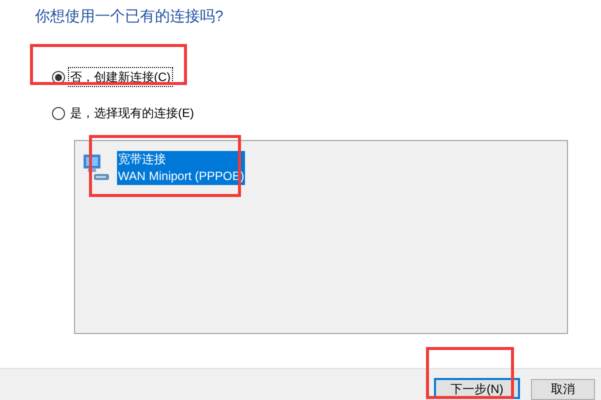 Image resolution: width=601 pixels, height=400 pixels. I want to click on dialog-button: 取消, so click(563, 389).